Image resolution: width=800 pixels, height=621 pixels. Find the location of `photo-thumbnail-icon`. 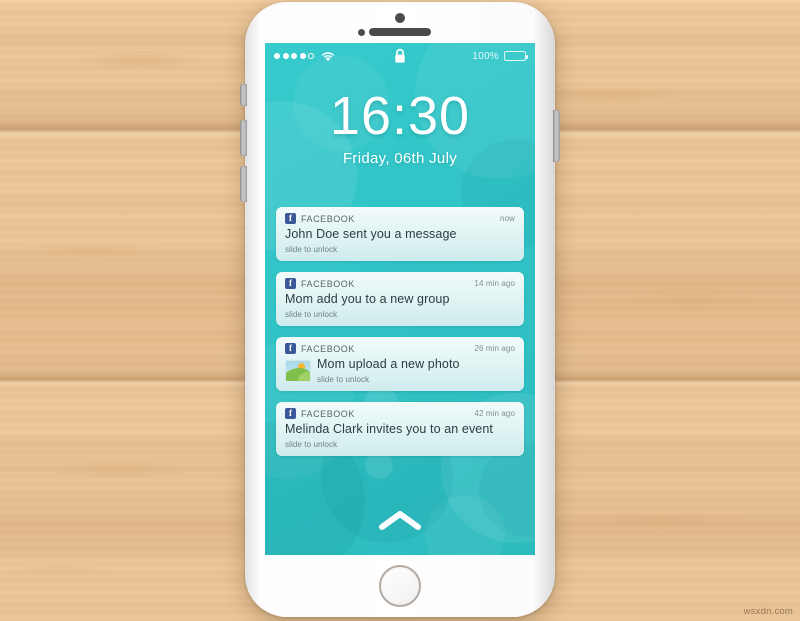

photo-thumbnail-icon is located at coordinates (298, 370).